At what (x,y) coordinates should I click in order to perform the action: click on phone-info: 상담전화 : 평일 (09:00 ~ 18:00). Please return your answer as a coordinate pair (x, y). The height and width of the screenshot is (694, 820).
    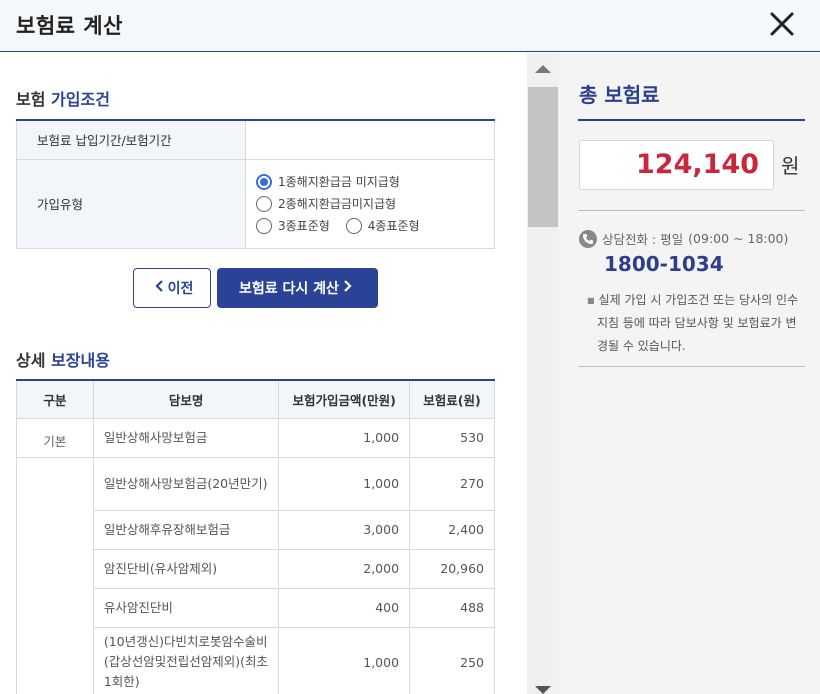
    Looking at the image, I should click on (683, 238).